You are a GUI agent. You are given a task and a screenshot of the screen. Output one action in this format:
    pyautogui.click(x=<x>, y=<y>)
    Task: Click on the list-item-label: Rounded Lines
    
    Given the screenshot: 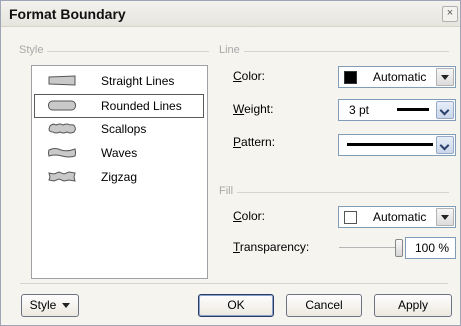 What is the action you would take?
    pyautogui.click(x=141, y=106)
    